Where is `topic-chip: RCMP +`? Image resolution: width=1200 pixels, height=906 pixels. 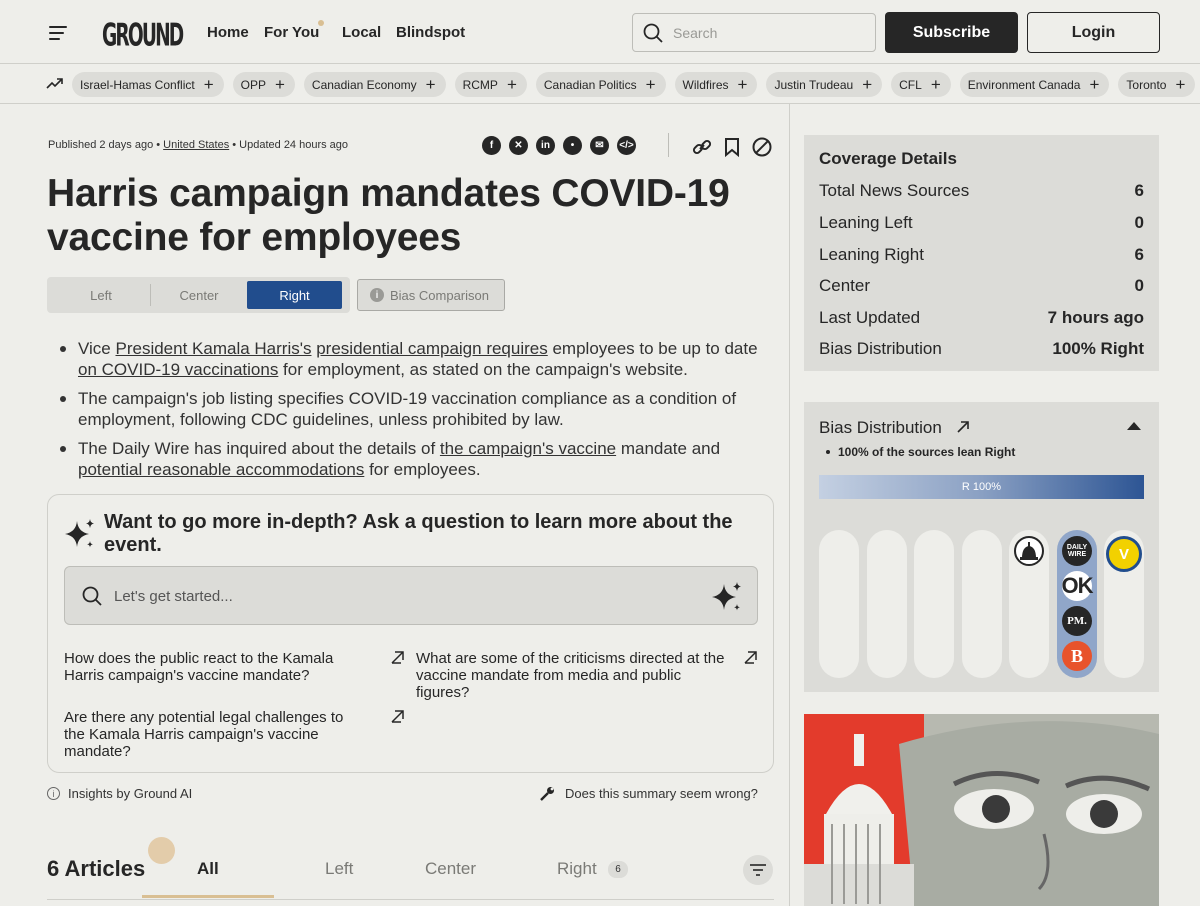
topic-chip: RCMP + is located at coordinates (490, 84).